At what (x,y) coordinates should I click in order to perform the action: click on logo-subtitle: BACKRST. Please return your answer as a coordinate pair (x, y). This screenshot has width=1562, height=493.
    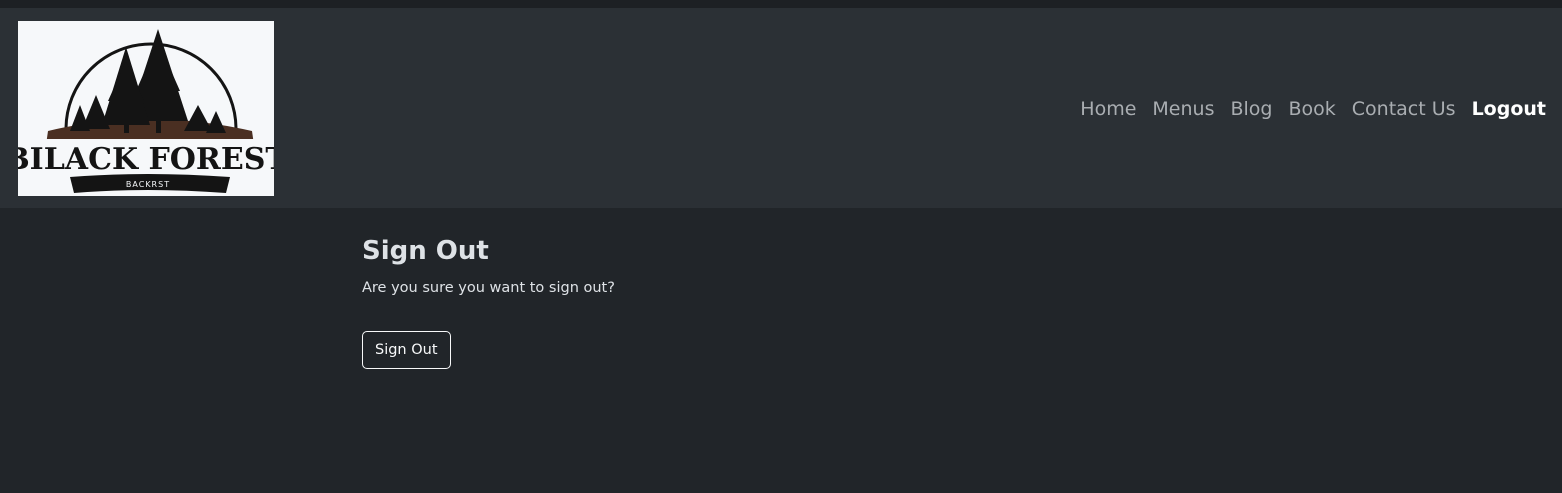
    Looking at the image, I should click on (148, 184).